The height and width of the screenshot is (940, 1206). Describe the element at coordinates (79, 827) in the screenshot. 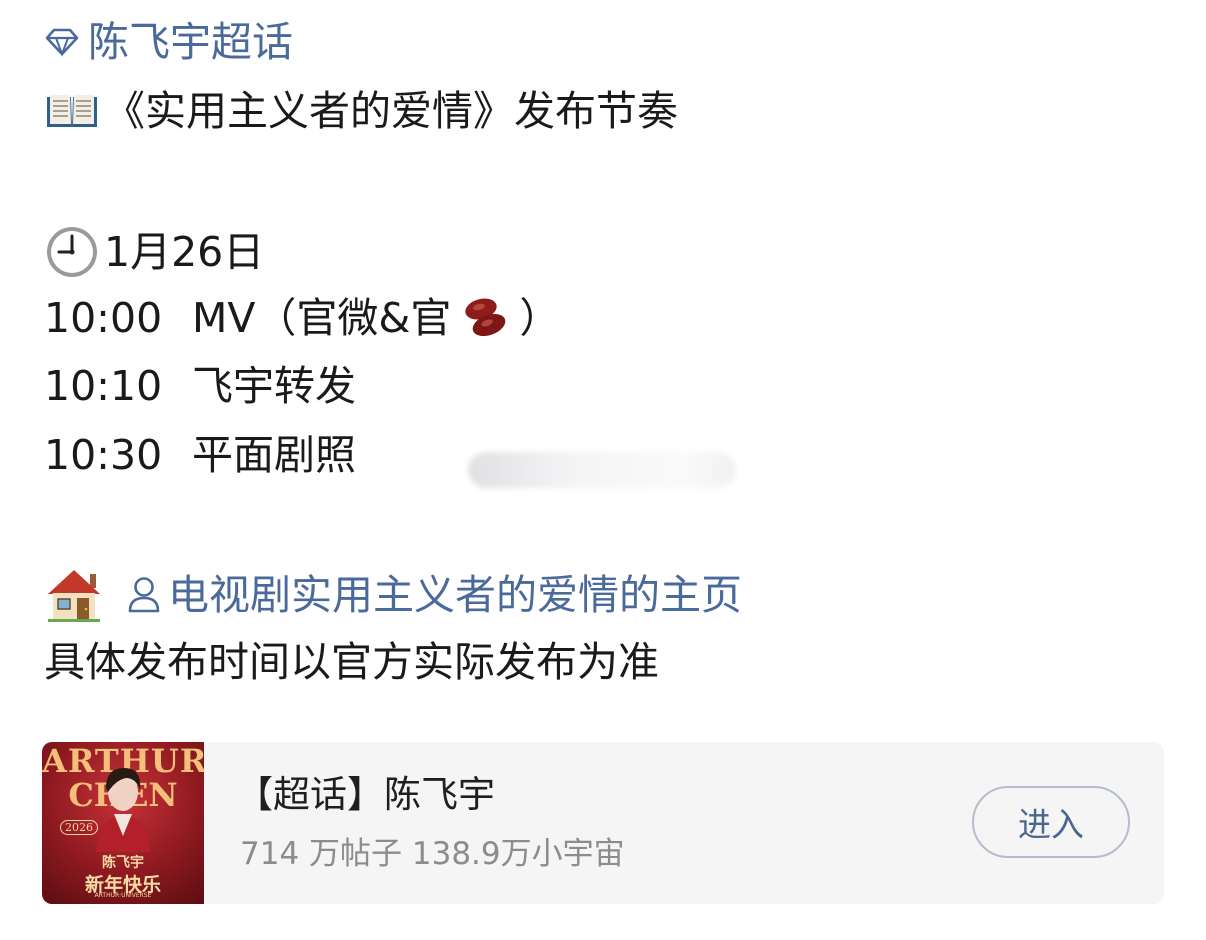

I see `cover-year: 2026` at that location.